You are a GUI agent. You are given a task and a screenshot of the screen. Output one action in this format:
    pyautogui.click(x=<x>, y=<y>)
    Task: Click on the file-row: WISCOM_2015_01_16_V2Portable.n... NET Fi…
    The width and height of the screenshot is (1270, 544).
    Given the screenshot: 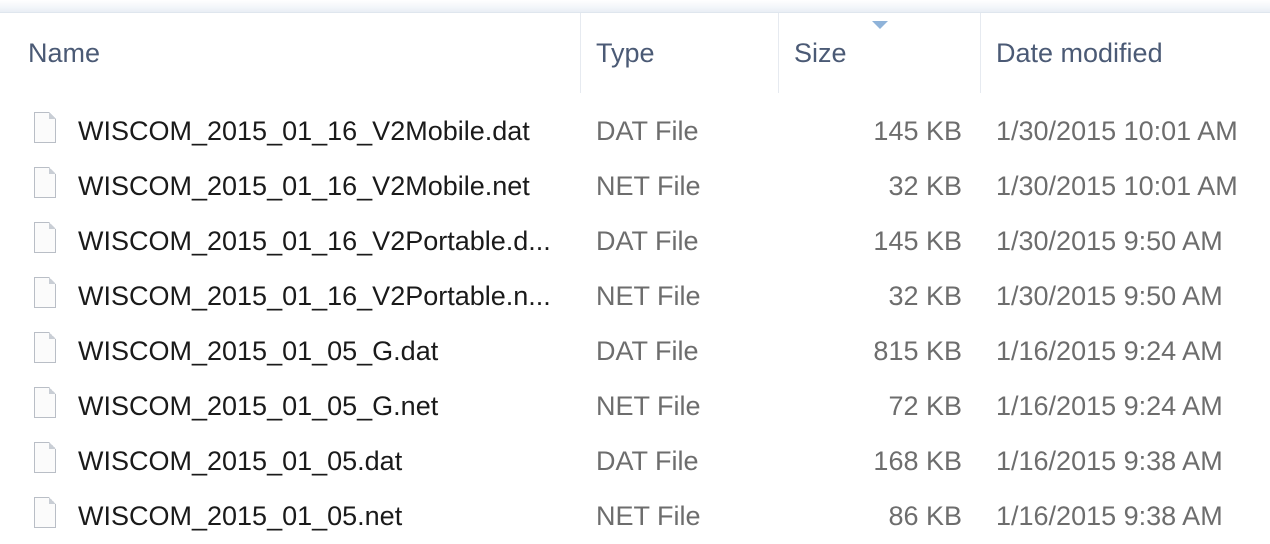 What is the action you would take?
    pyautogui.click(x=635, y=296)
    